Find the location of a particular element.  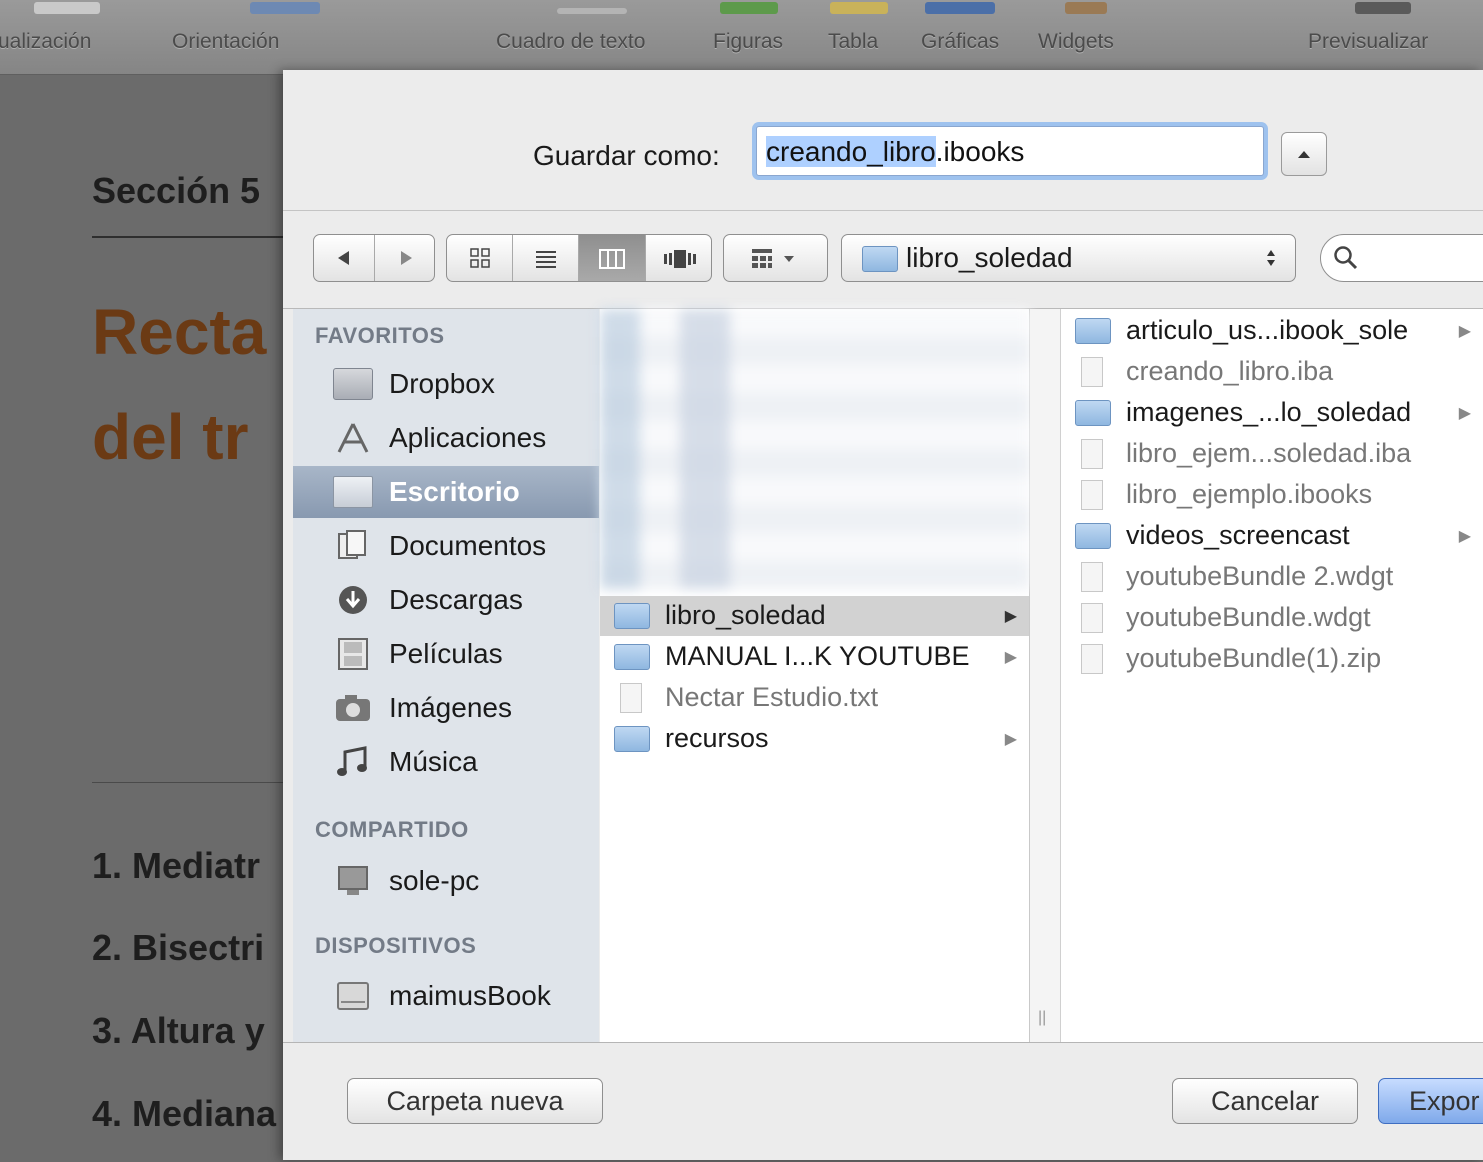

toolbar-textbox: Cuadro de texto is located at coordinates (570, 42).